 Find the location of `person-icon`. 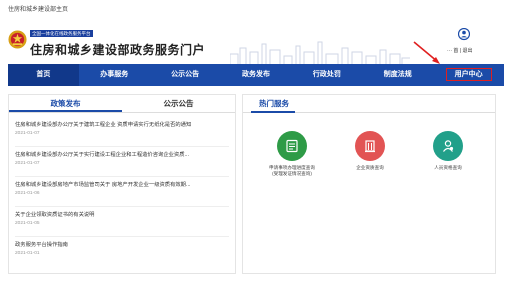

person-icon is located at coordinates (448, 146).